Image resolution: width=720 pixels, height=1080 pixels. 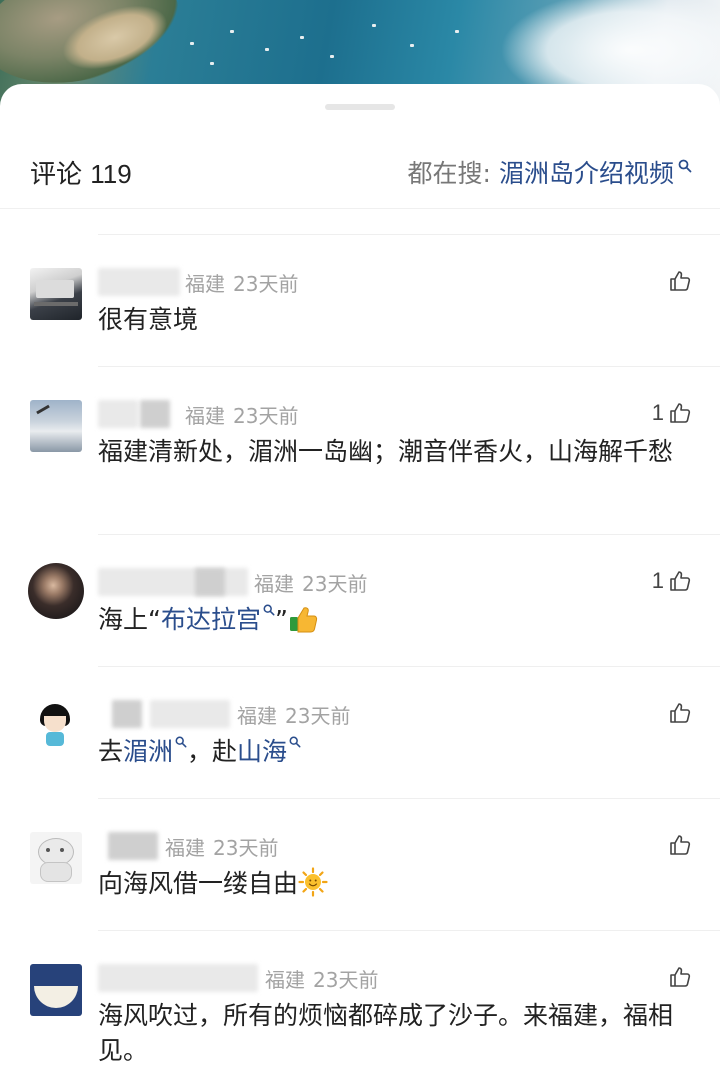 I want to click on search-link-potala: 布达拉宫, so click(x=211, y=619).